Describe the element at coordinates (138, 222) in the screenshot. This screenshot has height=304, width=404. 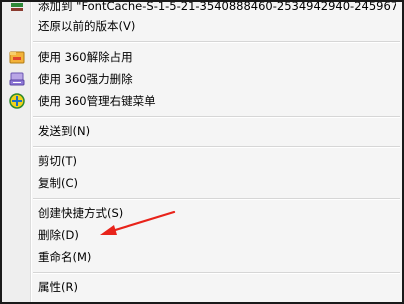
I see `annotation-arrow-icon` at that location.